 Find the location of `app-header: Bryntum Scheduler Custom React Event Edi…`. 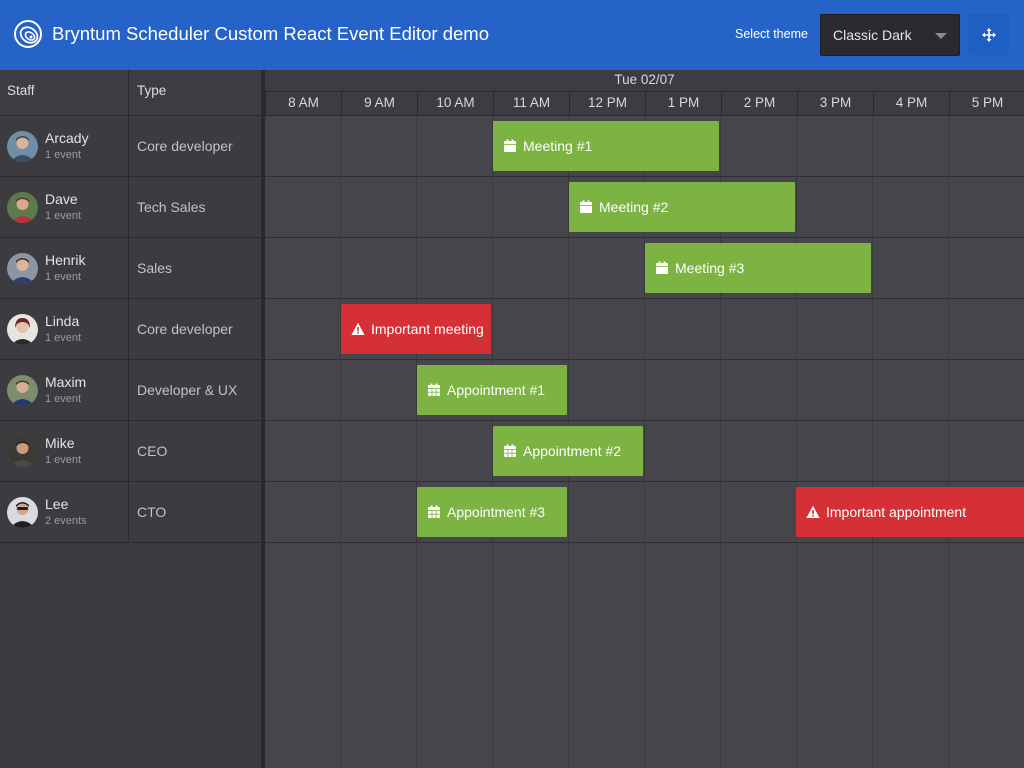

app-header: Bryntum Scheduler Custom React Event Edi… is located at coordinates (512, 35).